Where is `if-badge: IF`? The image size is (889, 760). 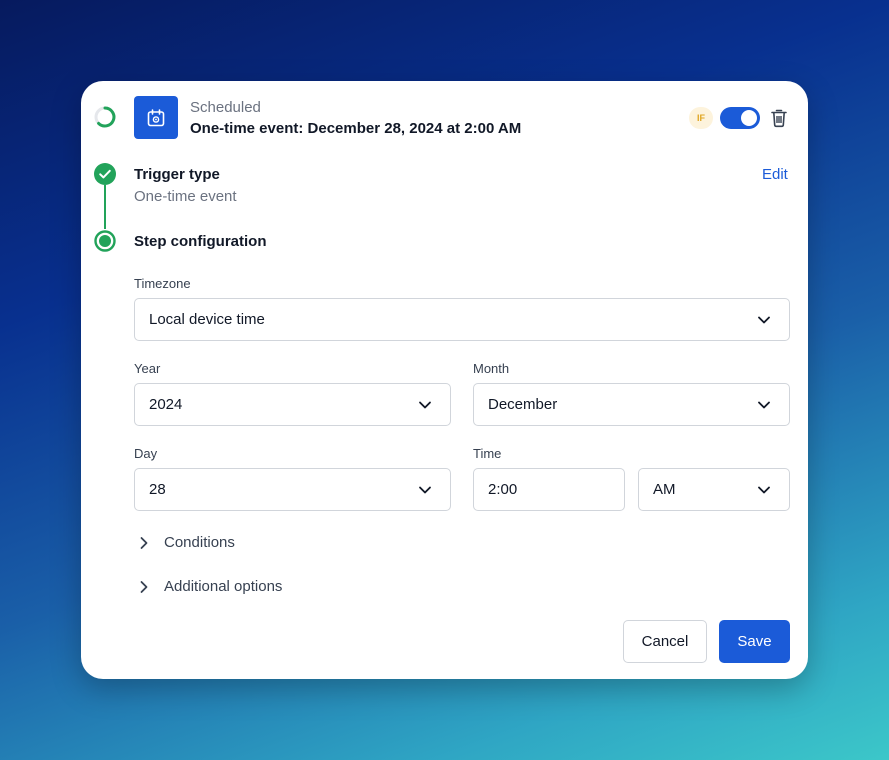
if-badge: IF is located at coordinates (701, 118).